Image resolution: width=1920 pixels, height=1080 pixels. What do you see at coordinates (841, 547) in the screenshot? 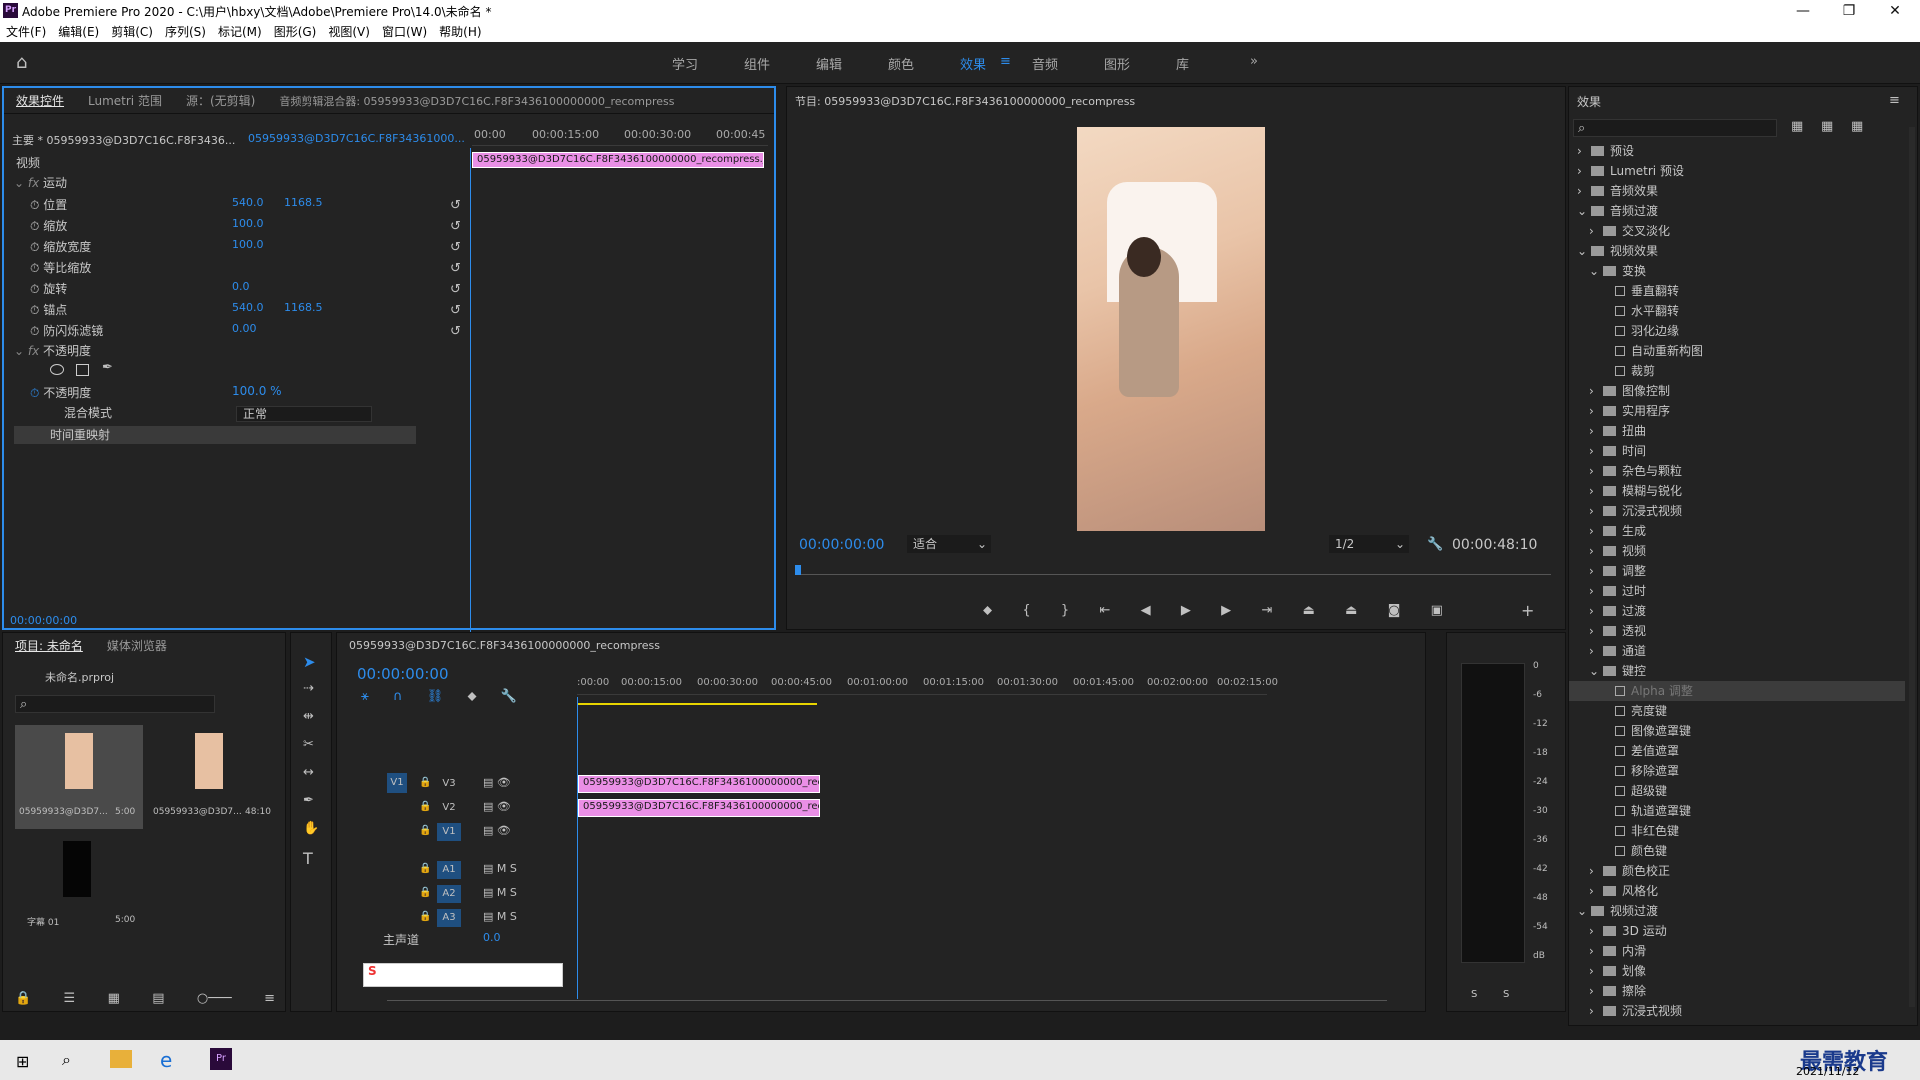
I see `program-timecode: 00:00:00:00` at bounding box center [841, 547].